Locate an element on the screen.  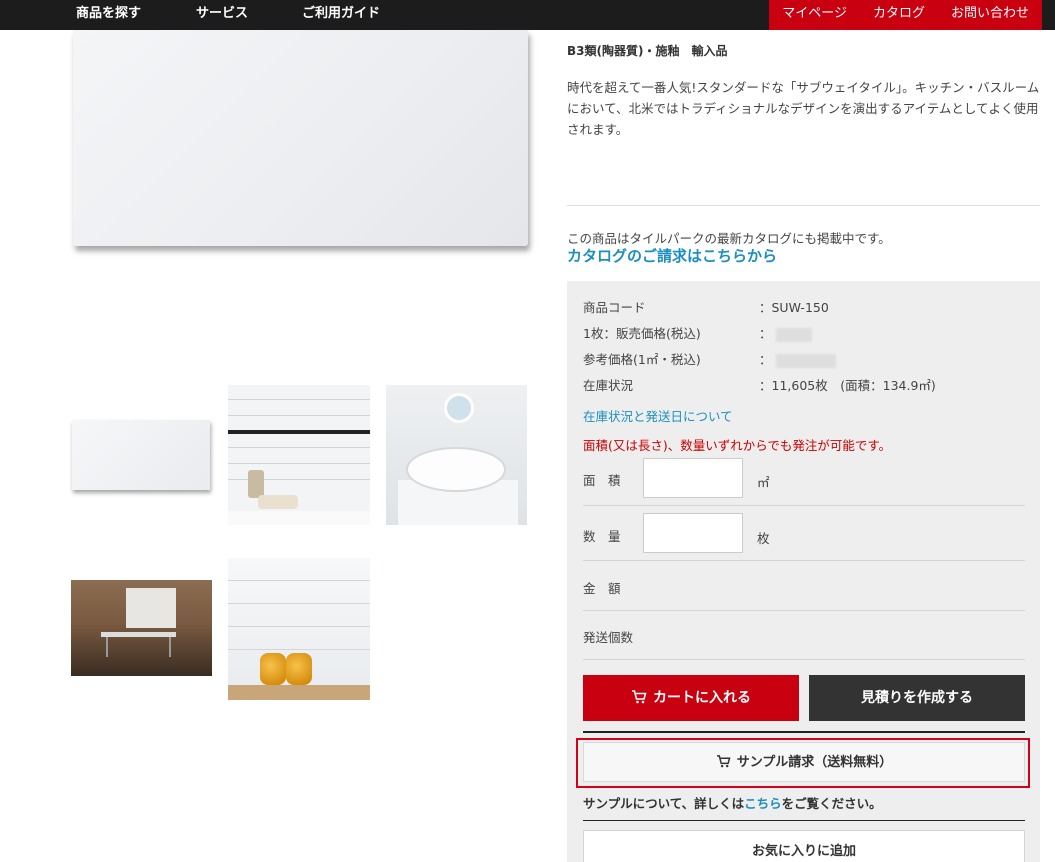
order-note: 面積(又は長さ)、数量いずれからでも発注が可能です。 is located at coordinates (737, 445).